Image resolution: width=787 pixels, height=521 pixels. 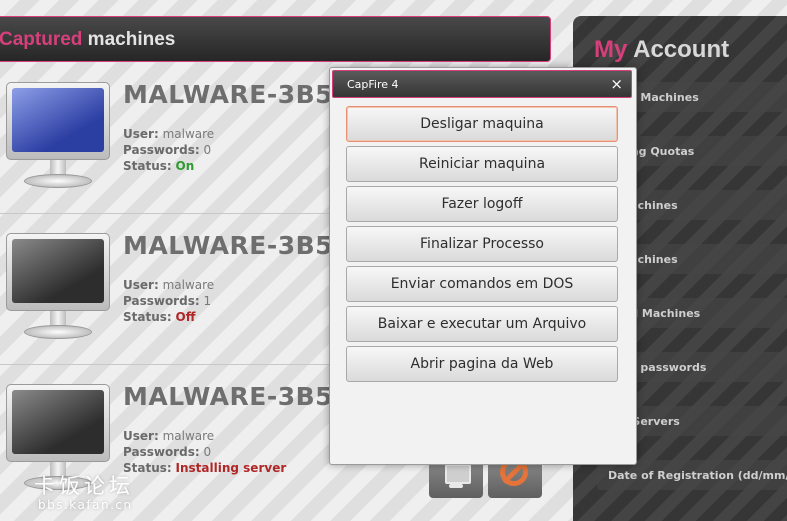 What do you see at coordinates (159, 317) in the screenshot?
I see `machine-2-status: Status: Off` at bounding box center [159, 317].